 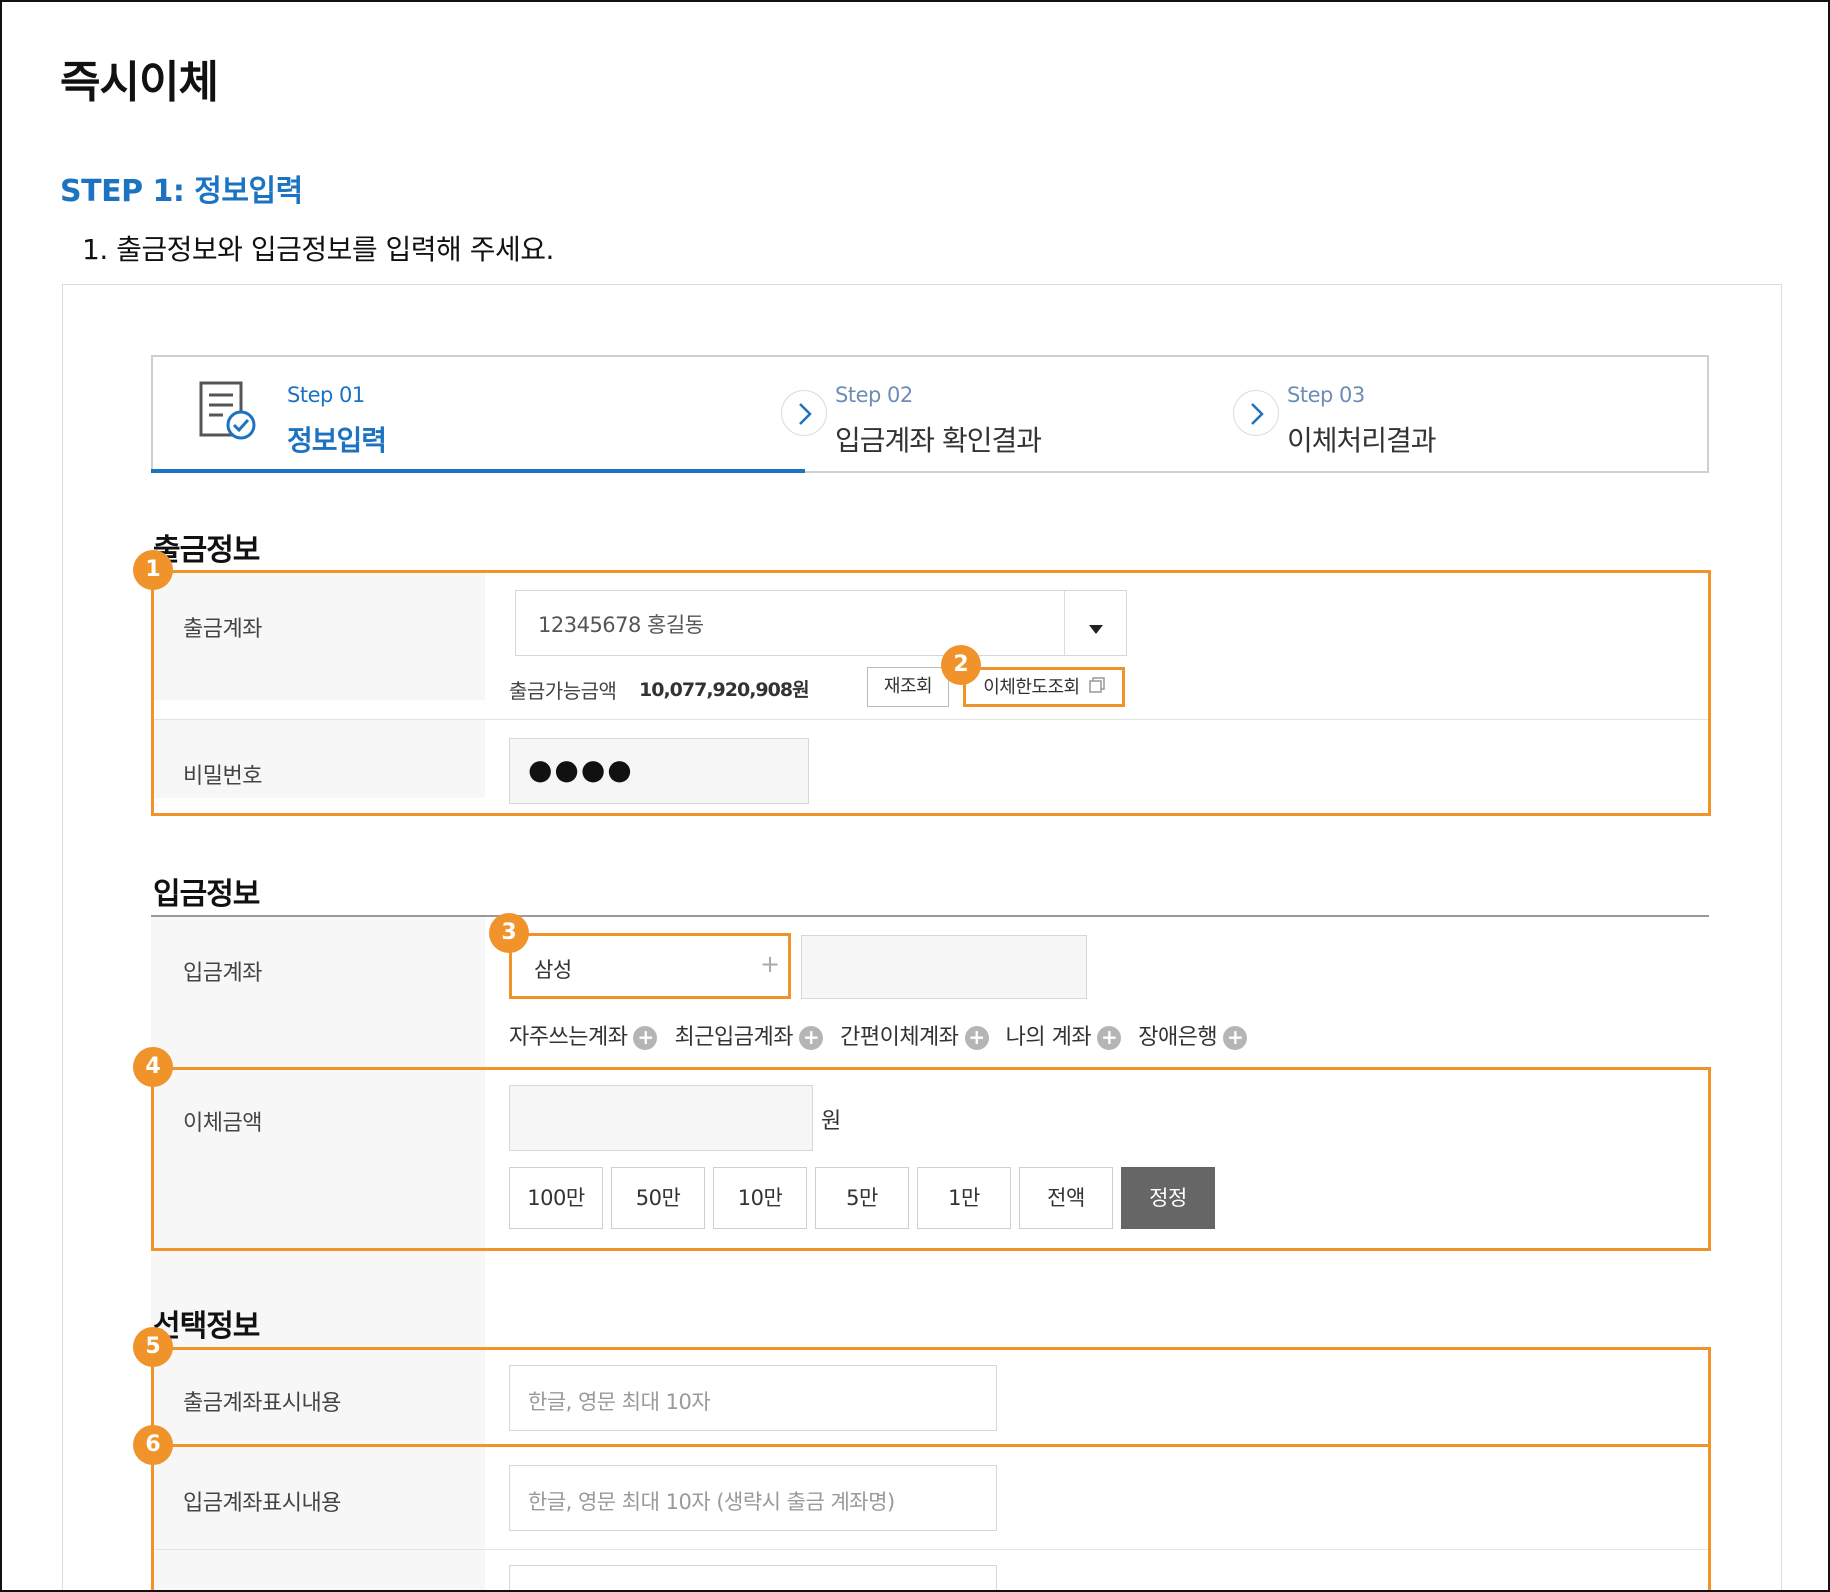 What do you see at coordinates (153, 1067) in the screenshot?
I see `badge-4: 4` at bounding box center [153, 1067].